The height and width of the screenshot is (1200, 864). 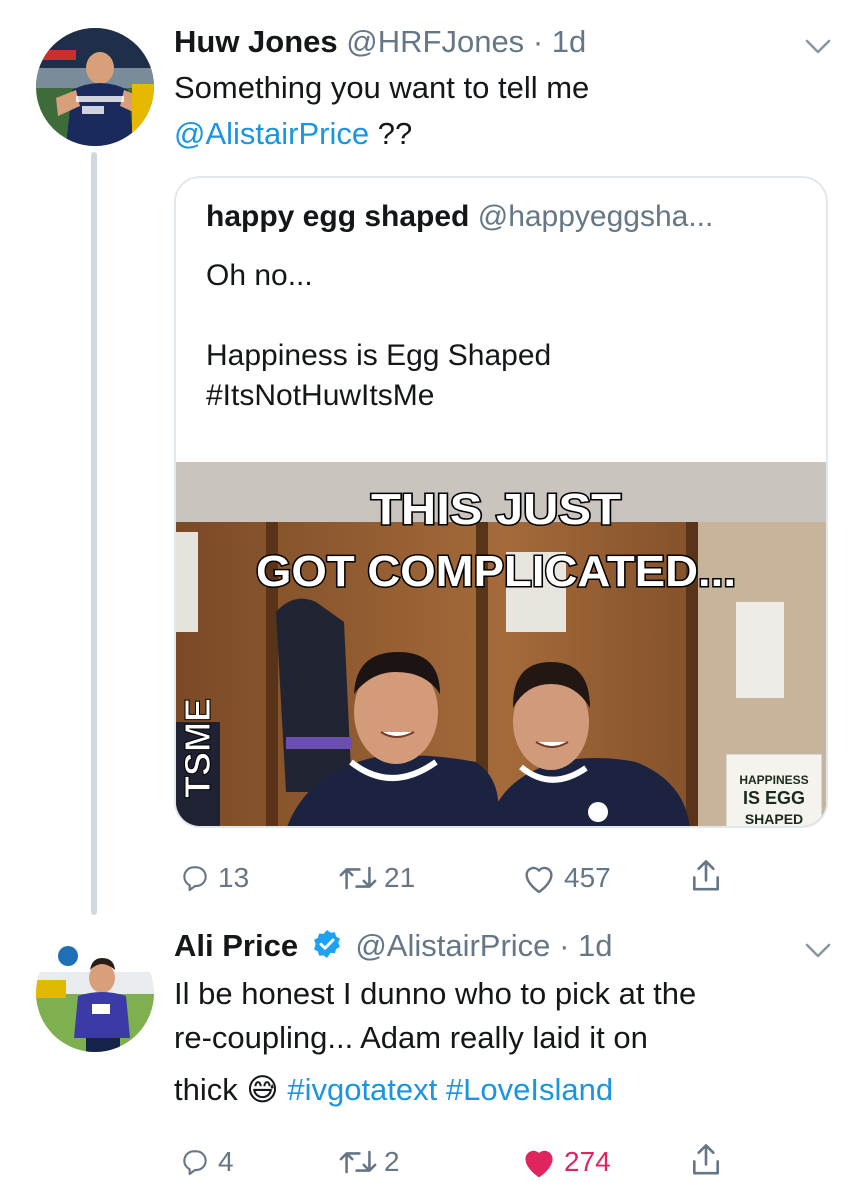 I want to click on image-sign-text: SHAPED, so click(x=774, y=819).